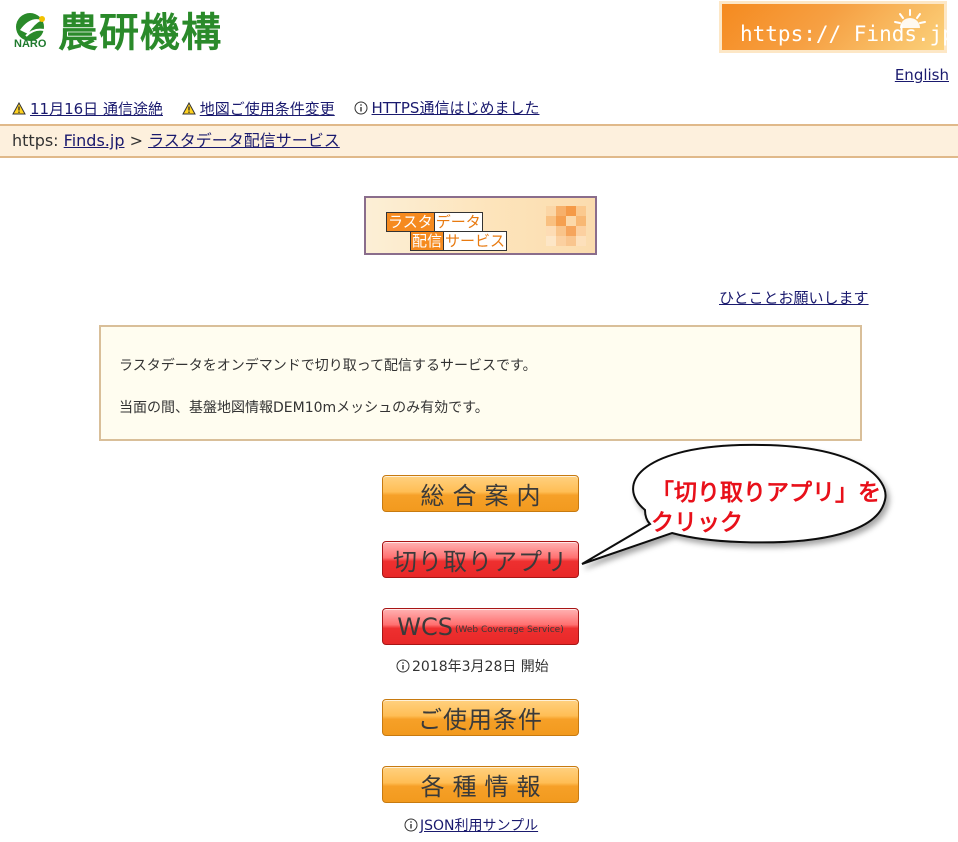  Describe the element at coordinates (304, 408) in the screenshot. I see `description-line-2: 当面の間、基盤地図情報DEM10mメッシュのみ有効です。` at that location.